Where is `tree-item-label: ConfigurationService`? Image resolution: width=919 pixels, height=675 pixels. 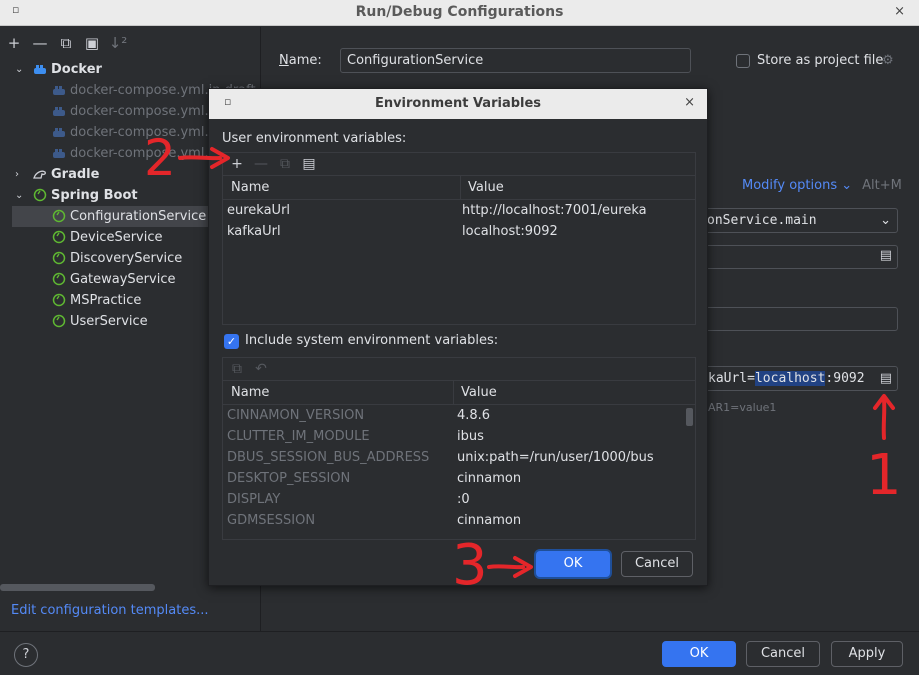
tree-item-label: ConfigurationService is located at coordinates (138, 216).